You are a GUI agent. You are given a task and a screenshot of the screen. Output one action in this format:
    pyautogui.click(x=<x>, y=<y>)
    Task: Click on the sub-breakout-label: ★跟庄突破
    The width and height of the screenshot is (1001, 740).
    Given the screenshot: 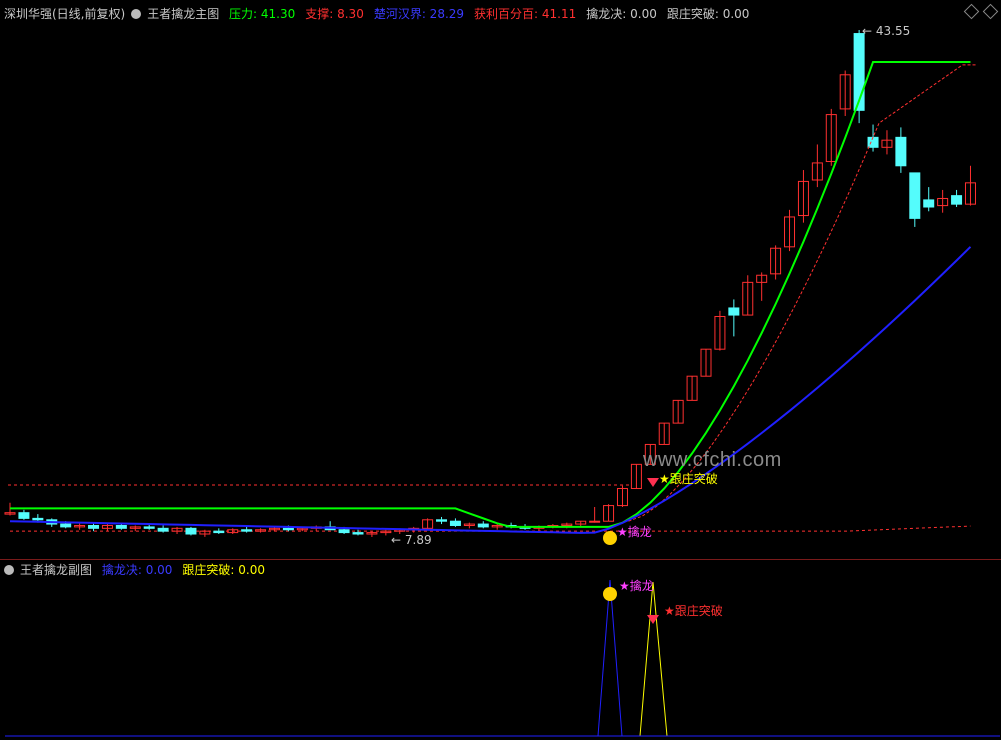 What is the action you would take?
    pyautogui.click(x=693, y=610)
    